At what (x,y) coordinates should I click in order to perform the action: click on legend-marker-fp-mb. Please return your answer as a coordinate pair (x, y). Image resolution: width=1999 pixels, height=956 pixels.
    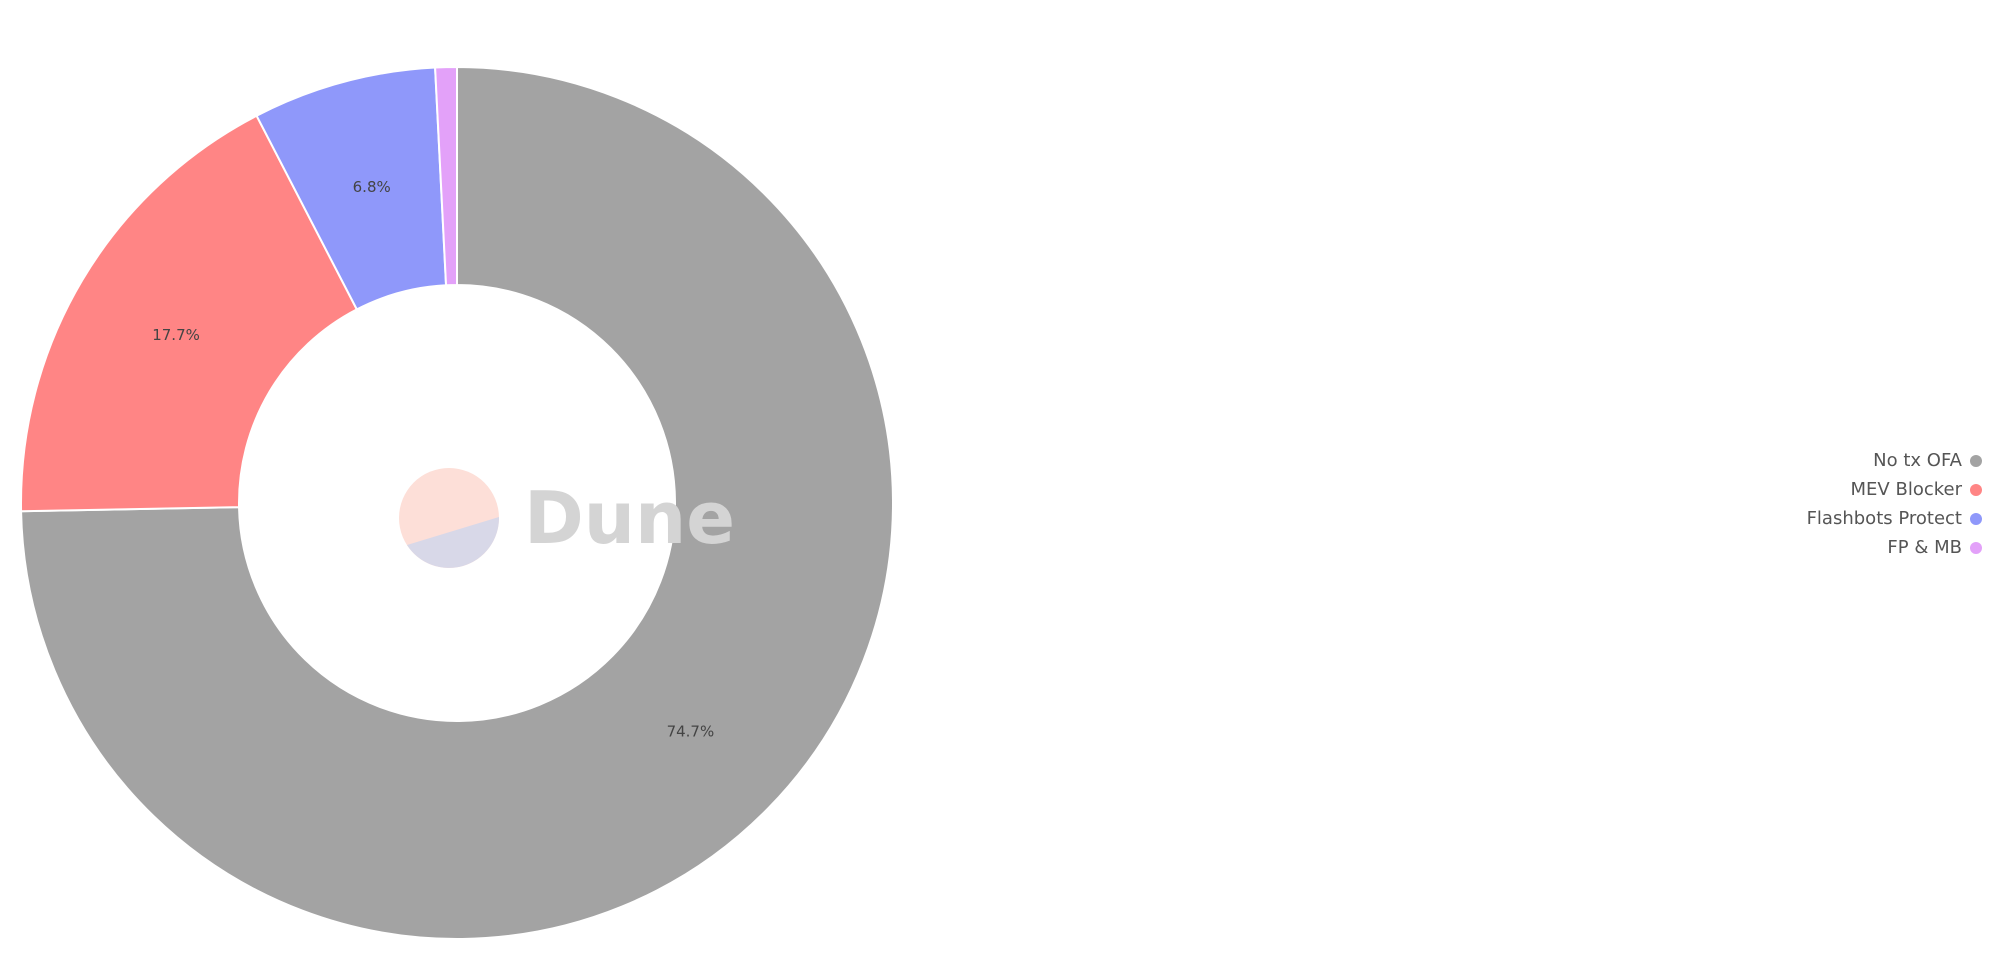
    Looking at the image, I should click on (1976, 548).